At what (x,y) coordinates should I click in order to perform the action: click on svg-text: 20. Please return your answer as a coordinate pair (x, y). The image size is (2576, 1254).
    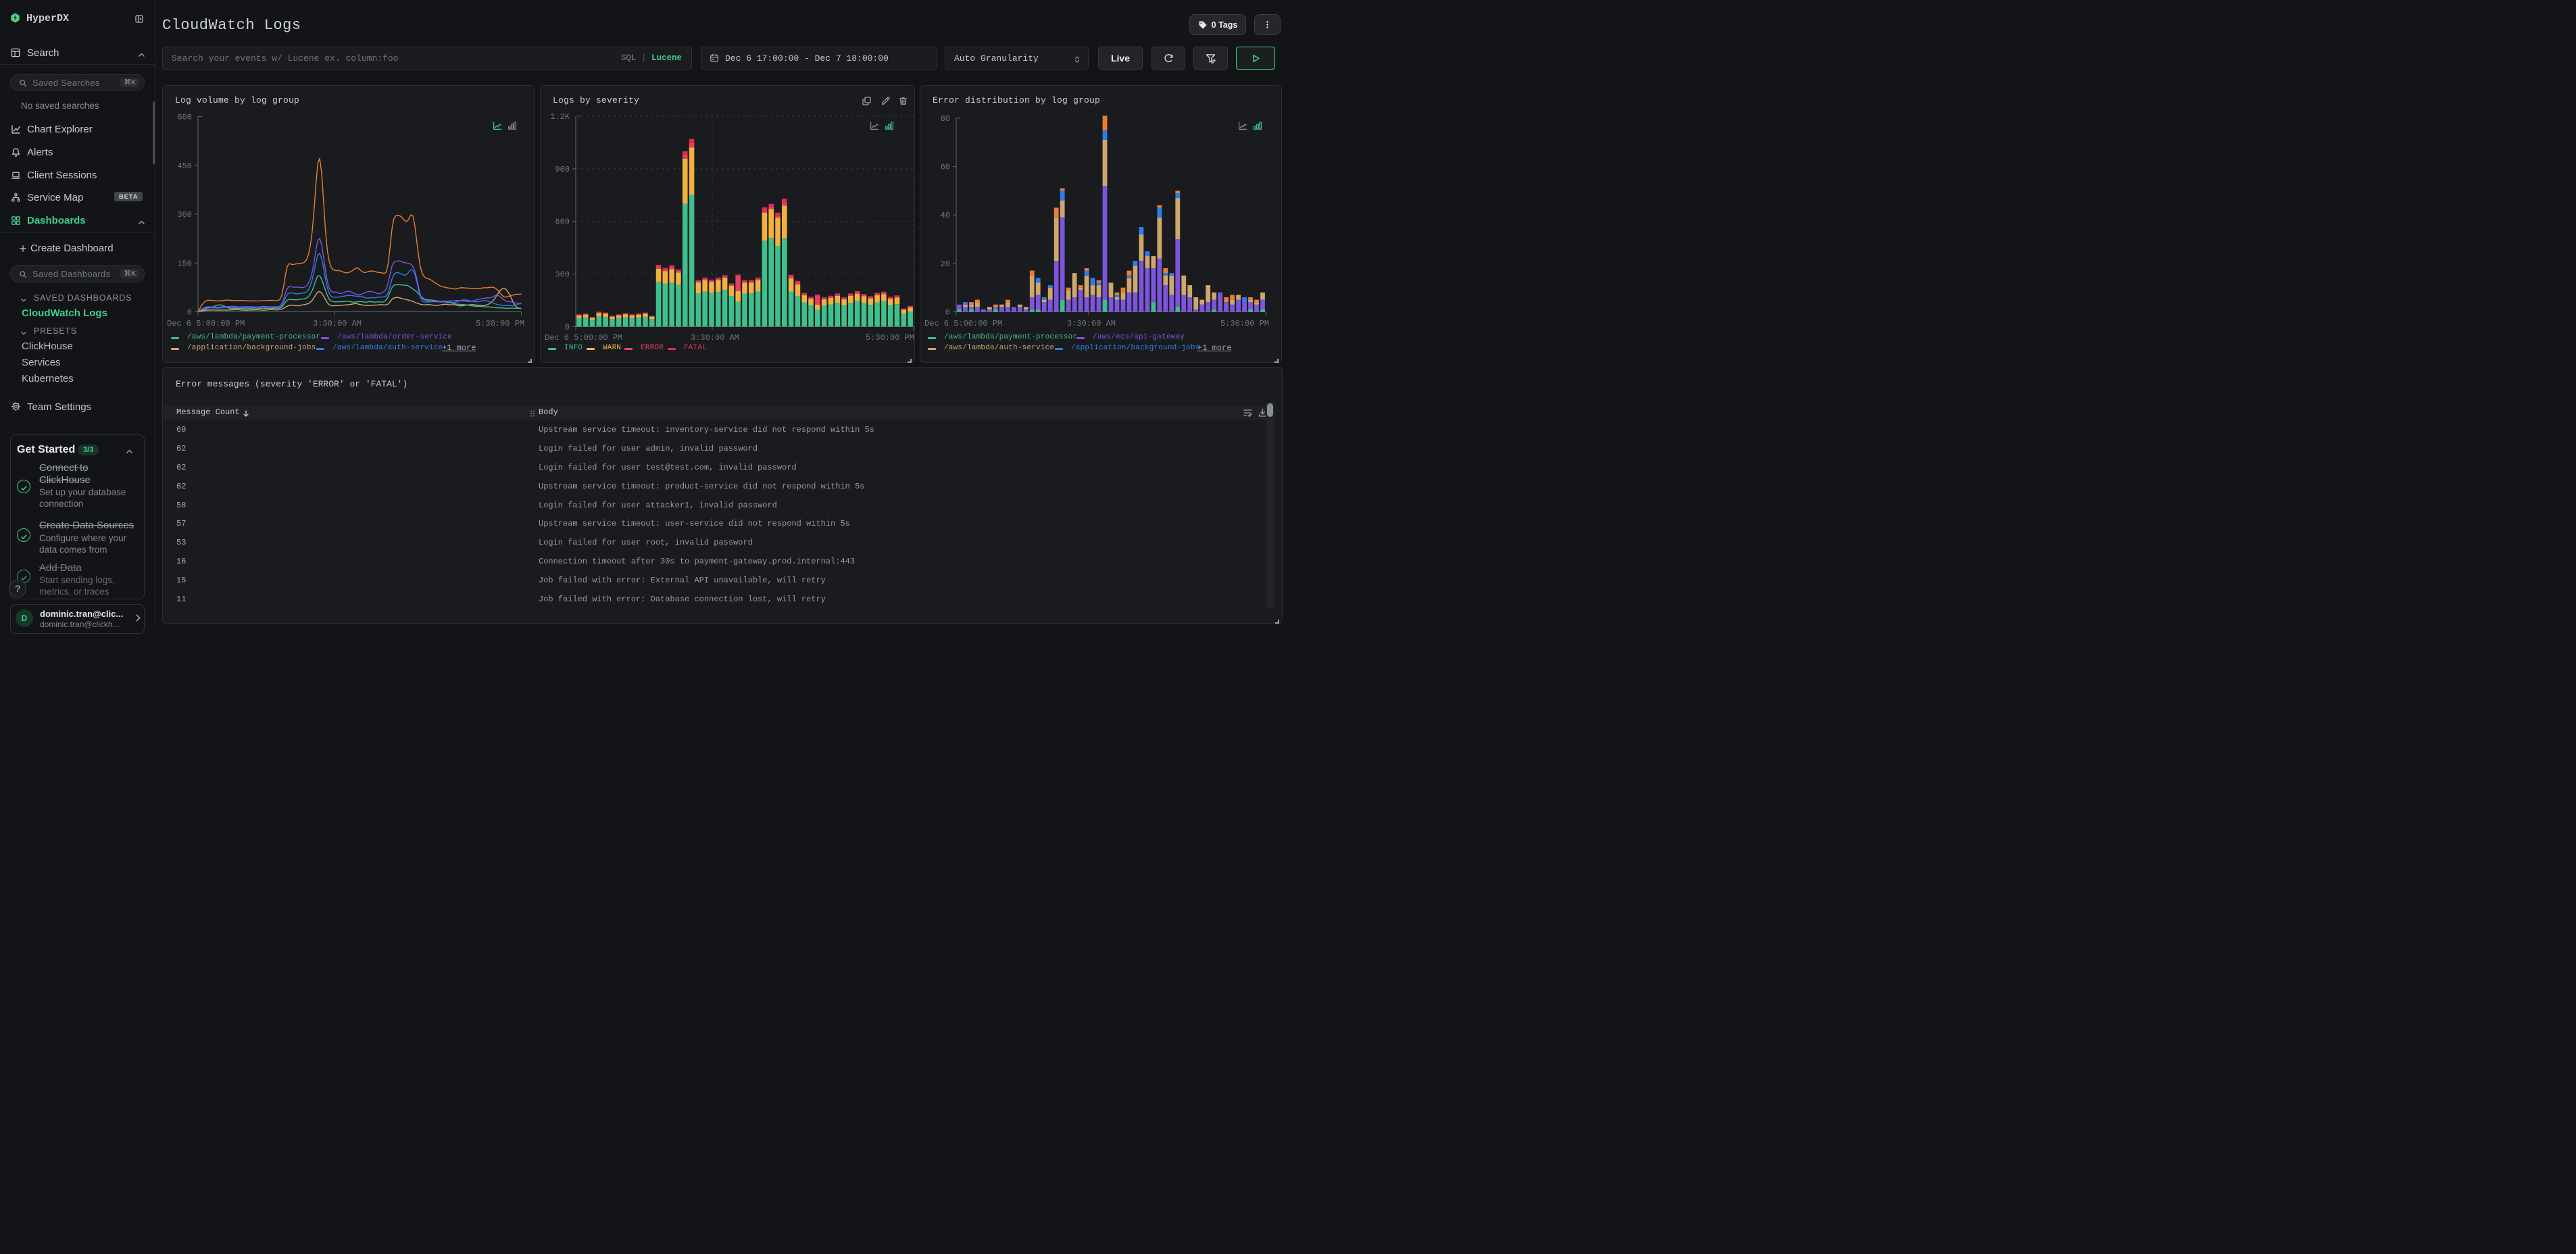
    Looking at the image, I should click on (946, 264).